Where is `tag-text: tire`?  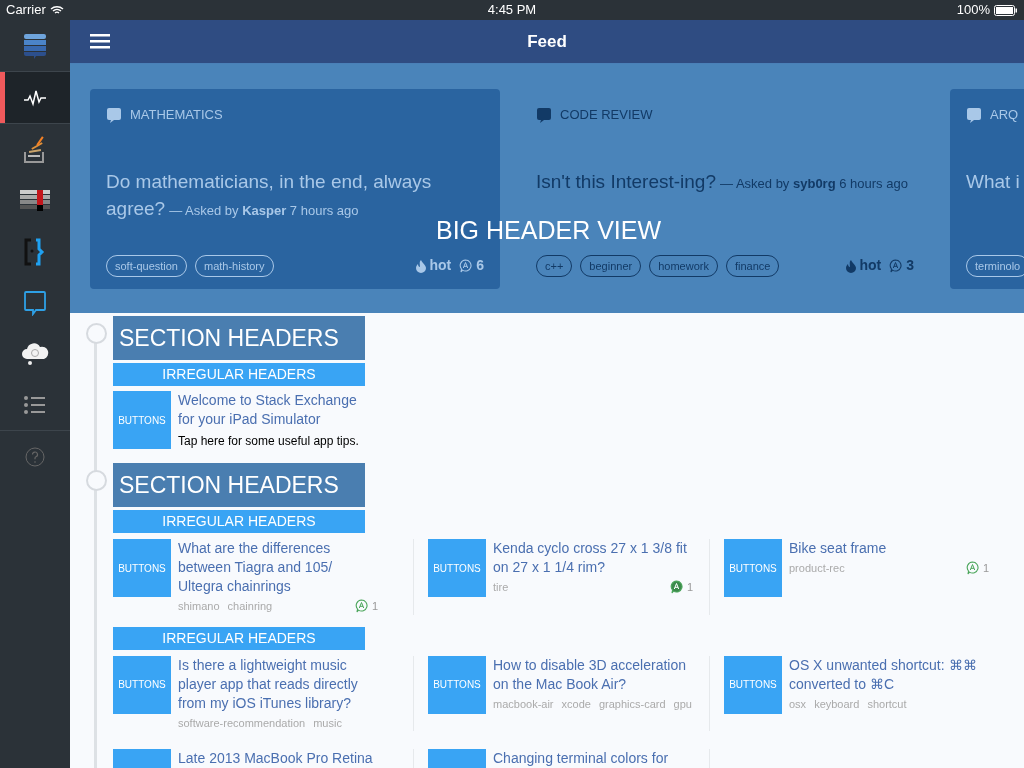 tag-text: tire is located at coordinates (501, 587).